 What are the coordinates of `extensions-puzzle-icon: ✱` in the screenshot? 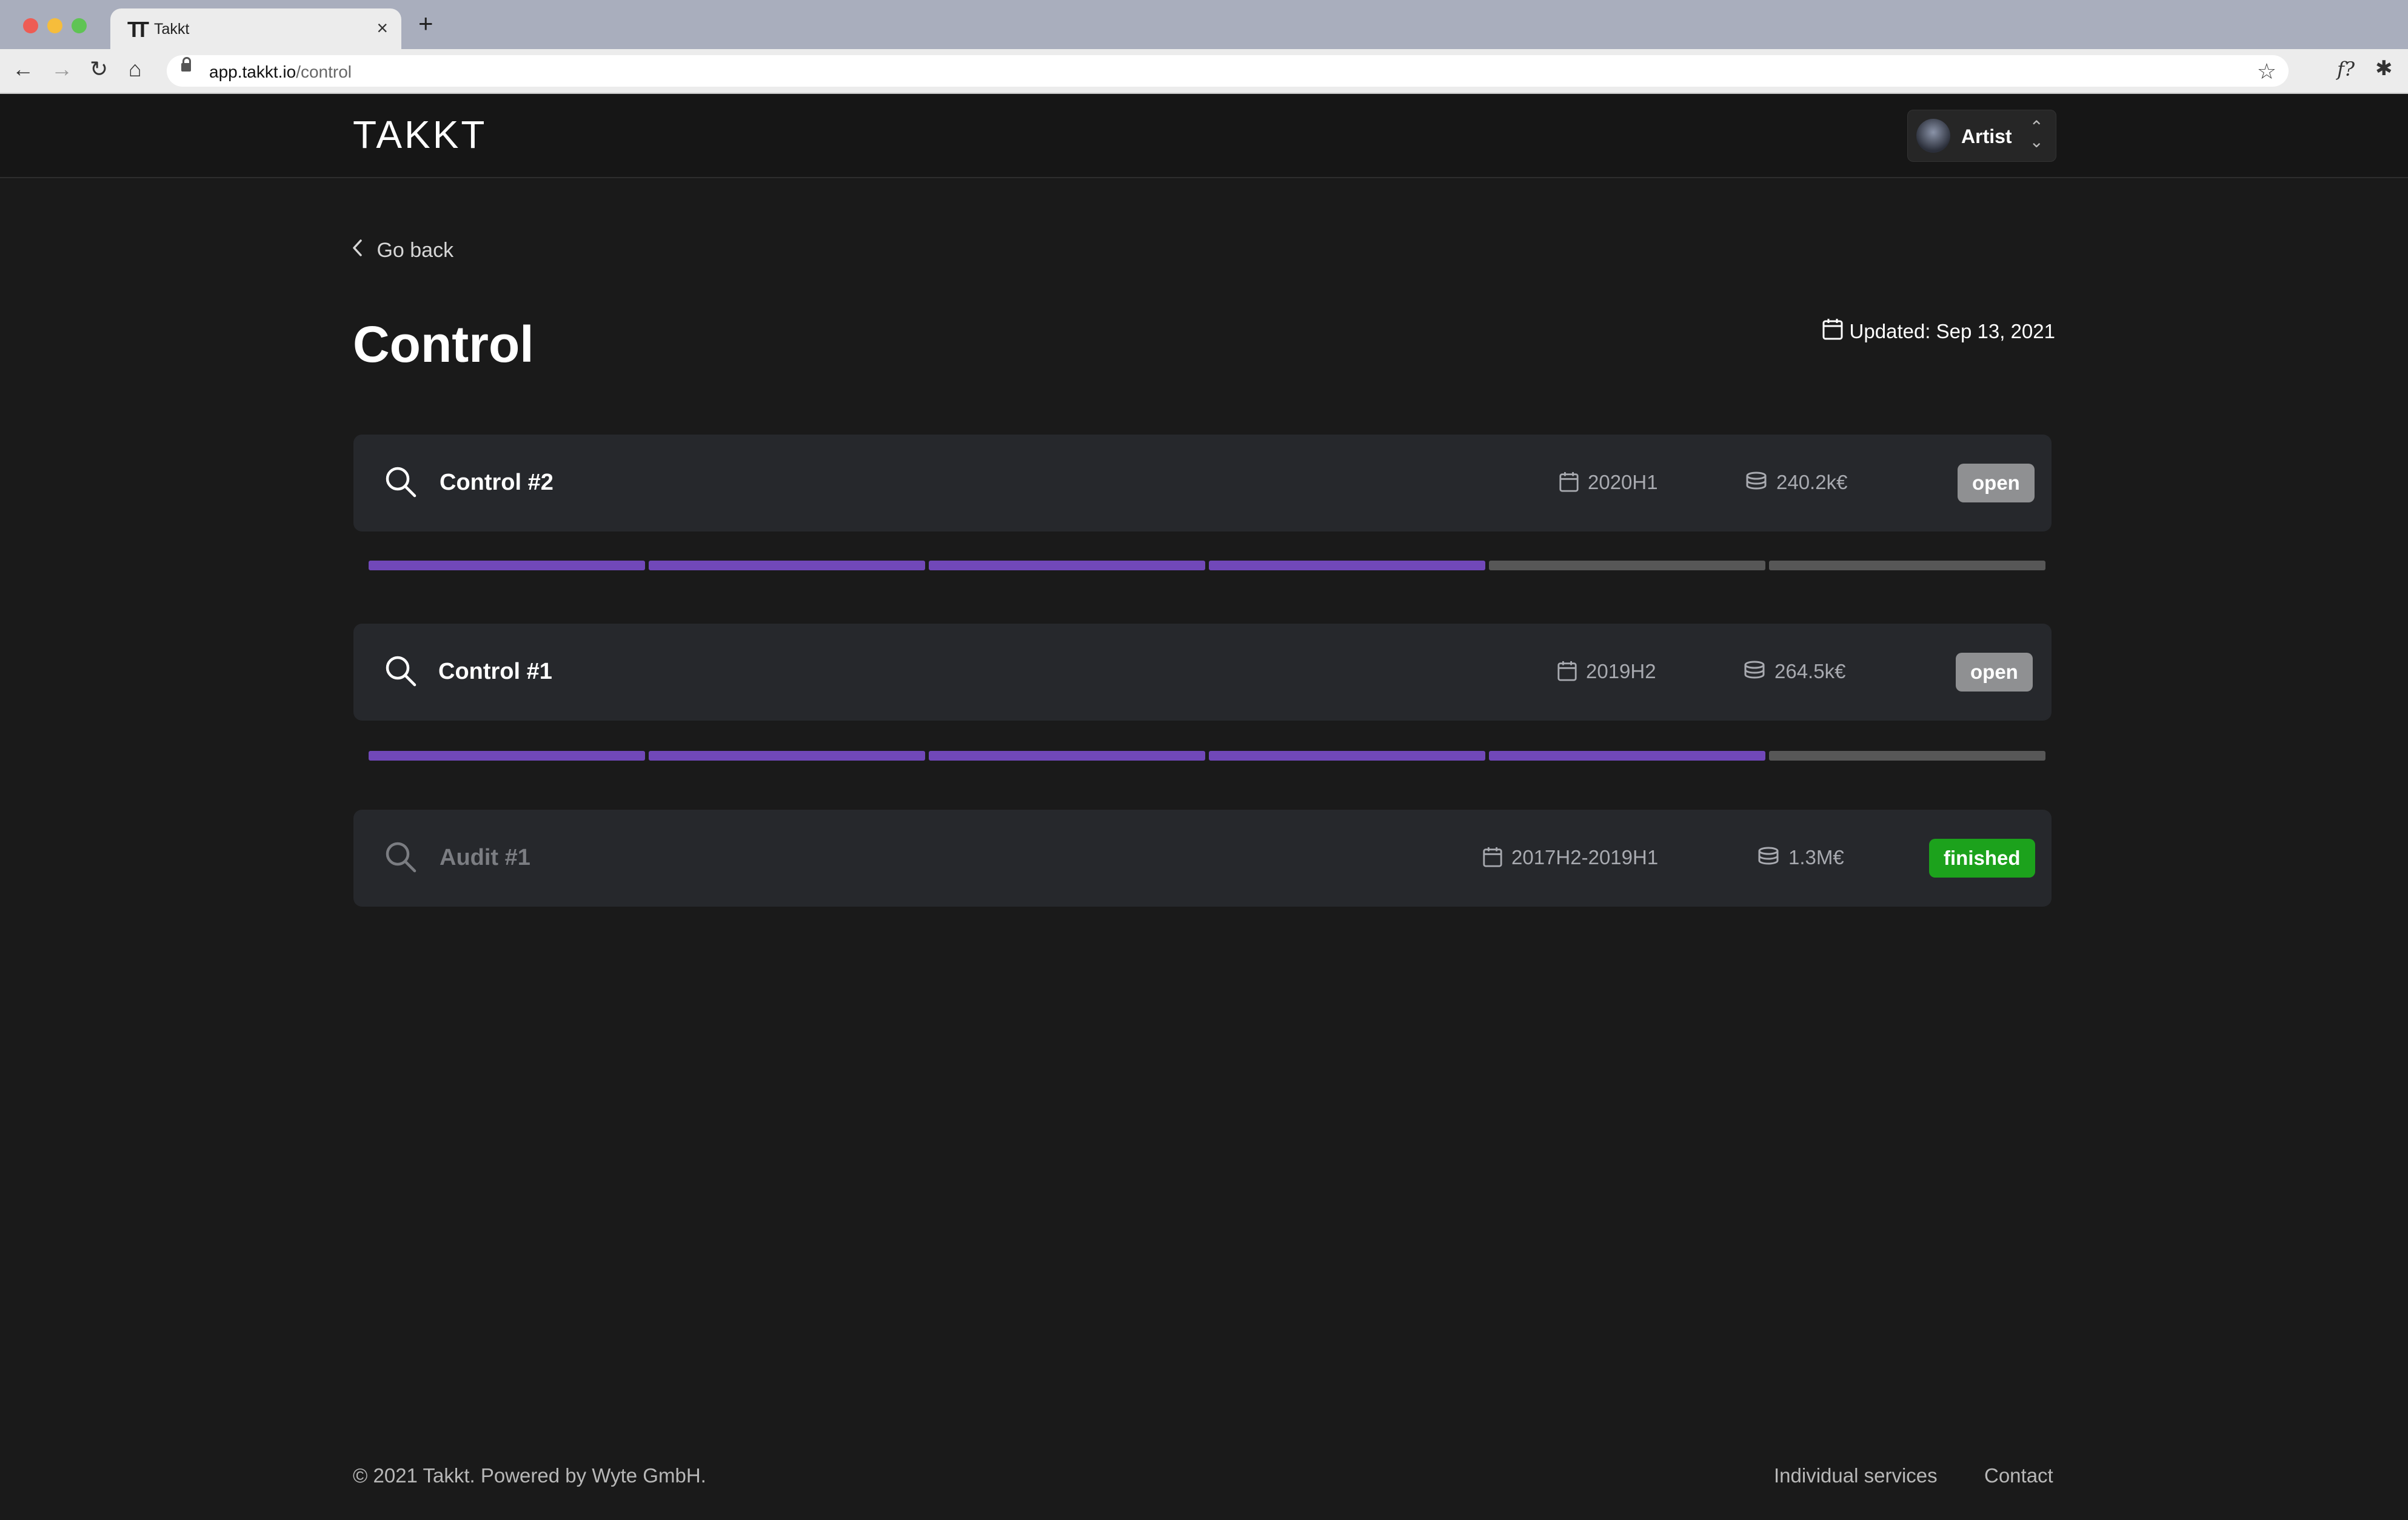 It's located at (2384, 68).